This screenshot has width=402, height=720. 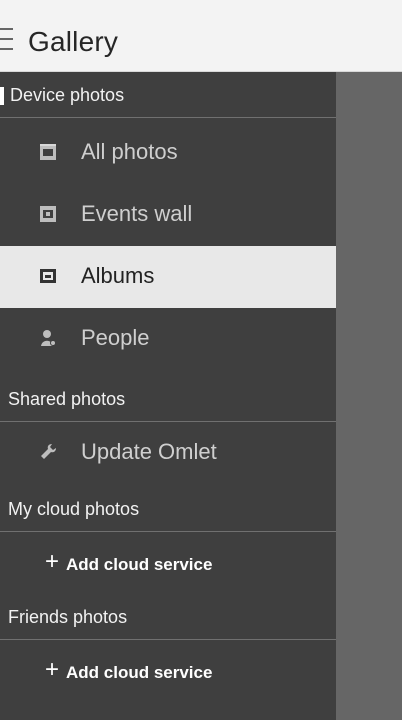 What do you see at coordinates (74, 509) in the screenshot?
I see `section-label: My cloud photos` at bounding box center [74, 509].